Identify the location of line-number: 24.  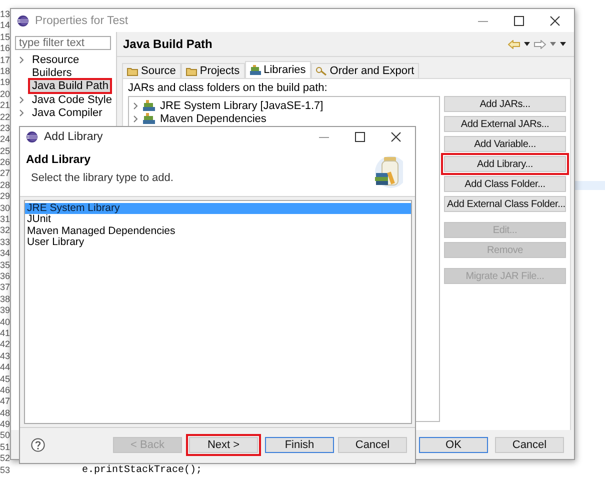
(5, 140).